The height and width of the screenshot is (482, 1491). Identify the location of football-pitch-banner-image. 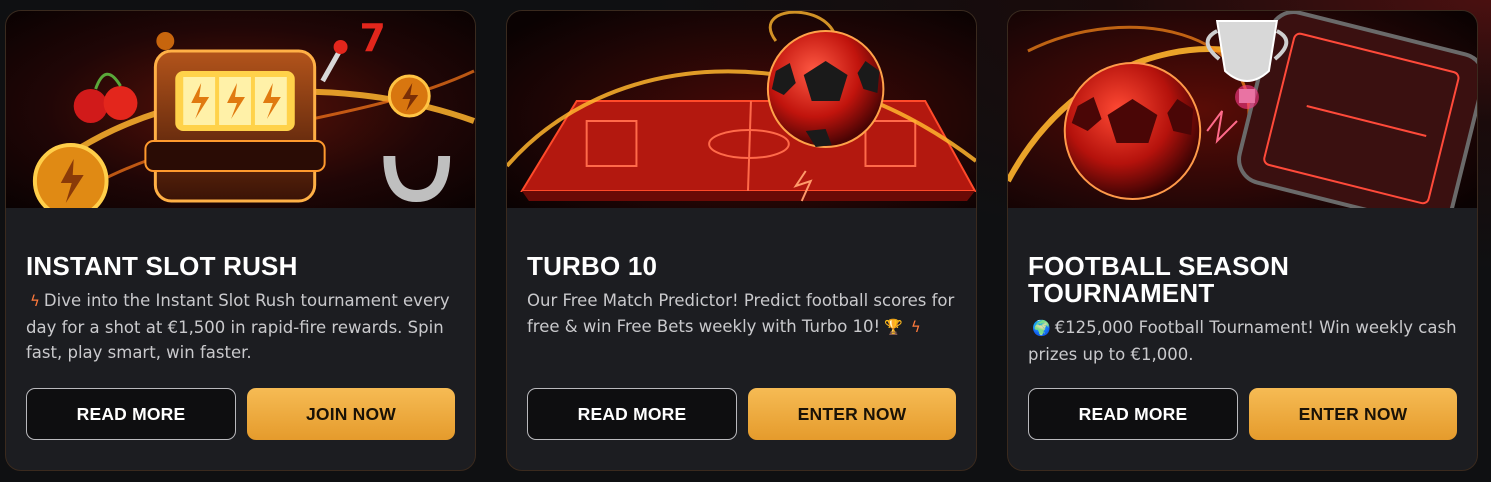
(741, 109).